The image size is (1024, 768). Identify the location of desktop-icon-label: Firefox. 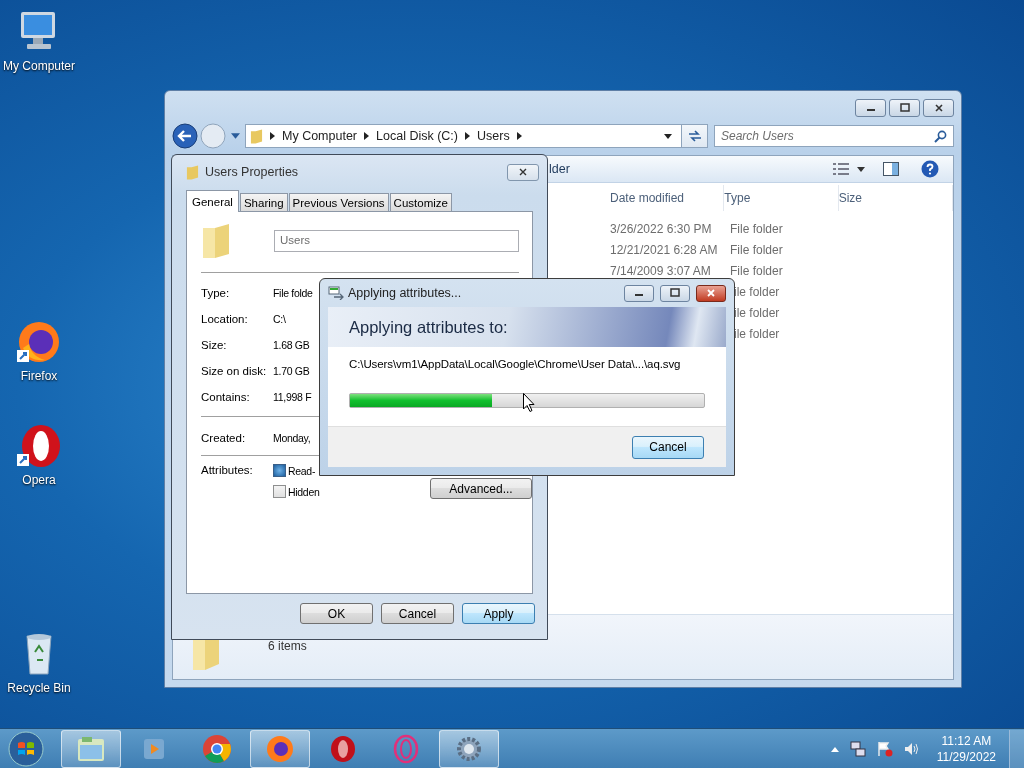
(39, 376).